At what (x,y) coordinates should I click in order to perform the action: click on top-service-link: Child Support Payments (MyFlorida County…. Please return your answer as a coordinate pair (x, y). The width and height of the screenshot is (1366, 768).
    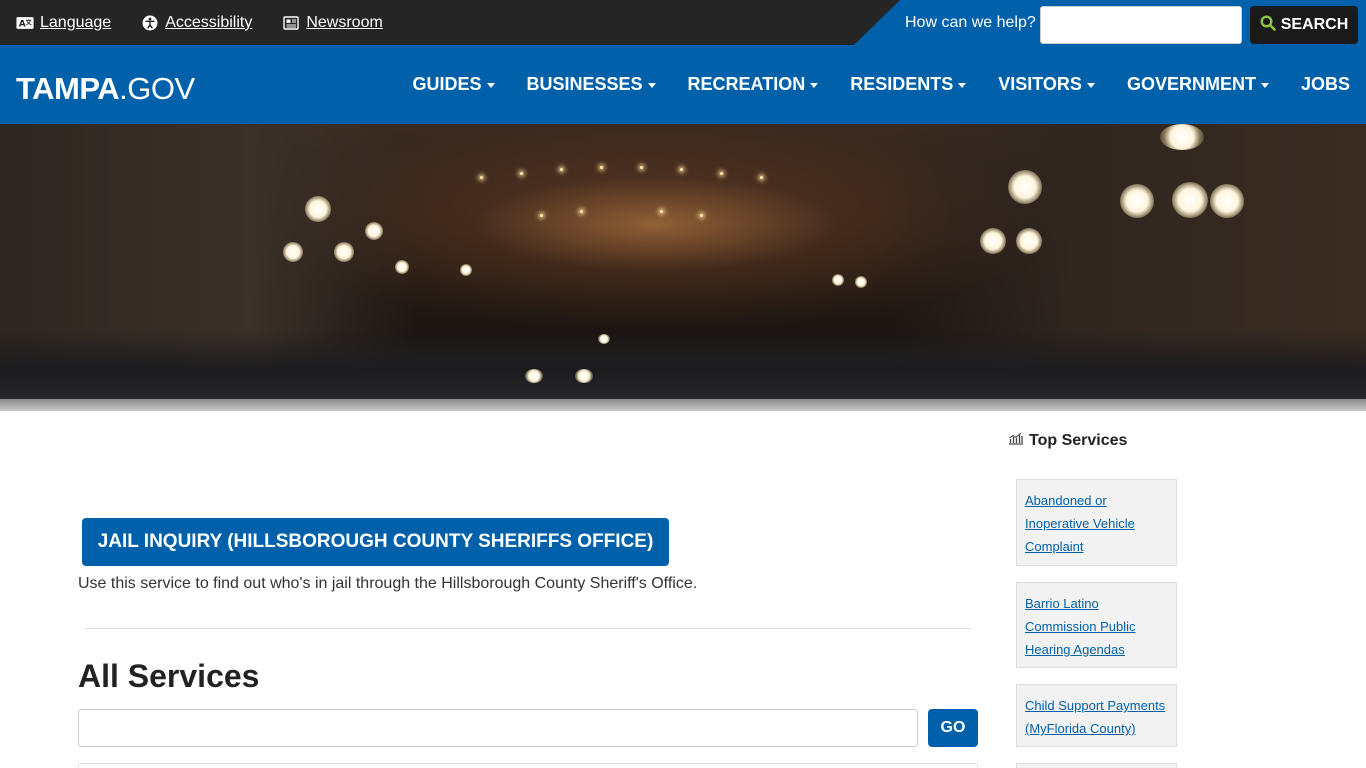
    Looking at the image, I should click on (1096, 717).